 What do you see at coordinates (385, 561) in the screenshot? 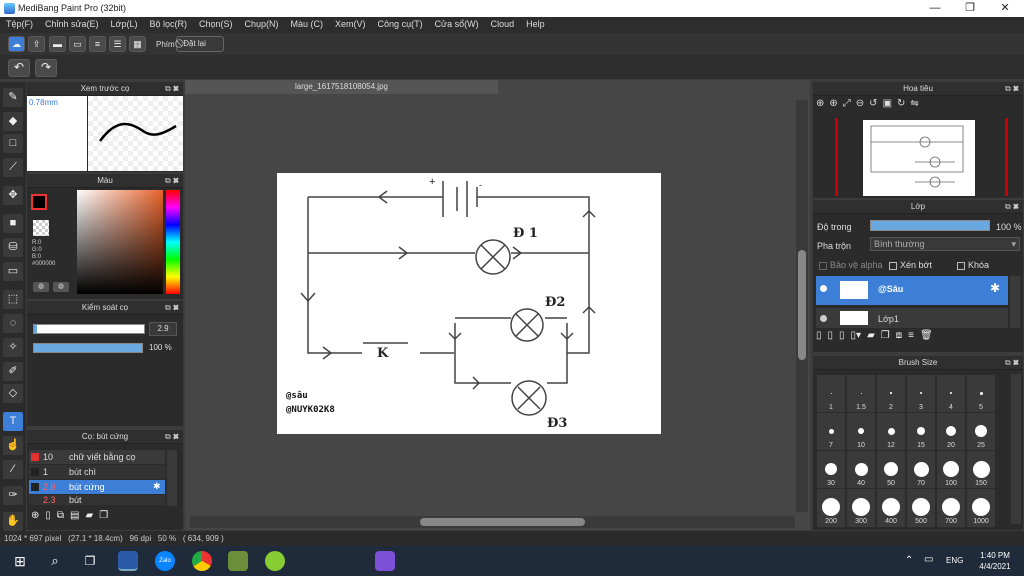
I see `anime-app-icon` at bounding box center [385, 561].